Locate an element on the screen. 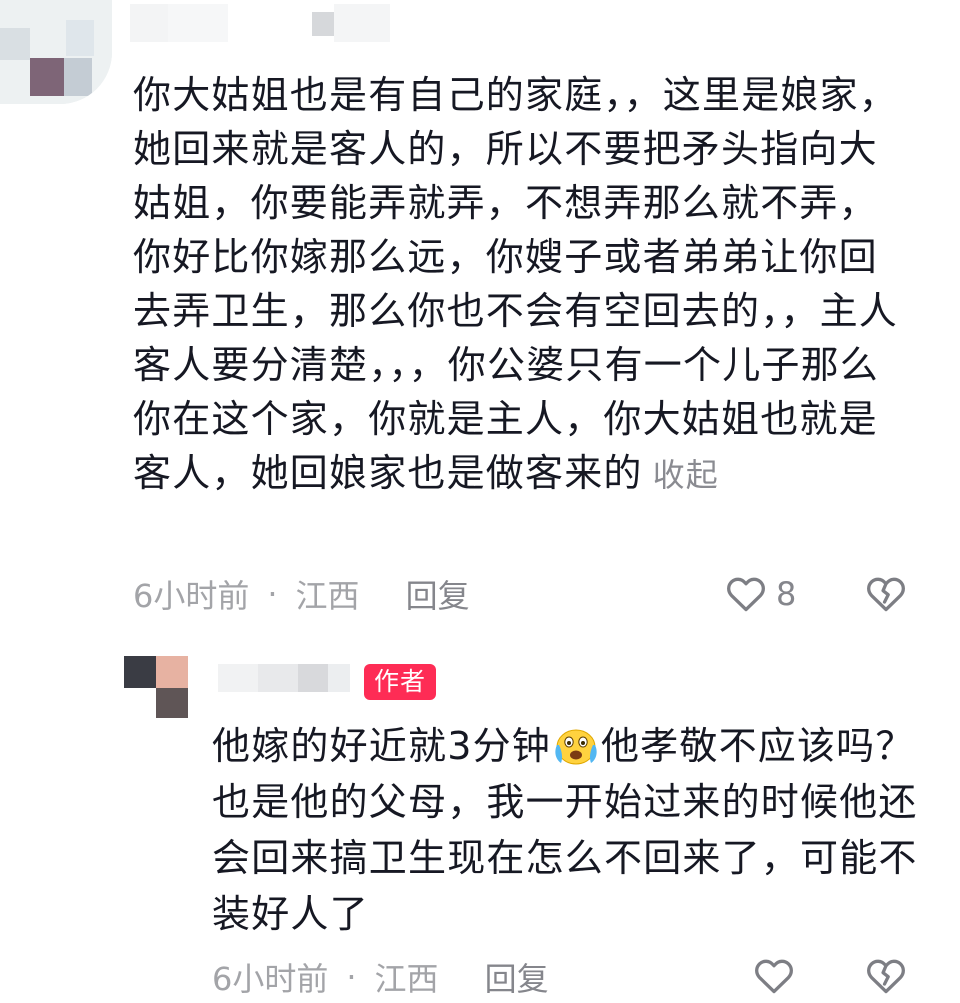  reply-reply-button: 回复 is located at coordinates (517, 977).